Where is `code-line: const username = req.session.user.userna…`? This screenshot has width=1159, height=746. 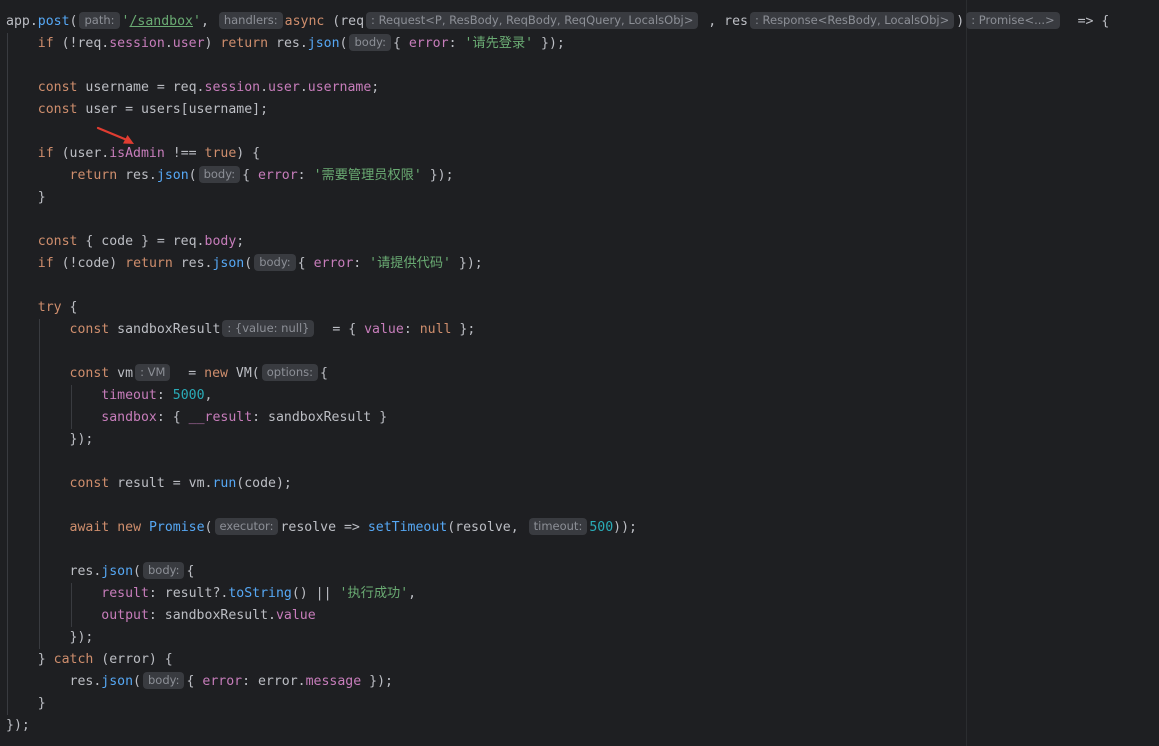
code-line: const username = req.session.user.userna… is located at coordinates (557, 88).